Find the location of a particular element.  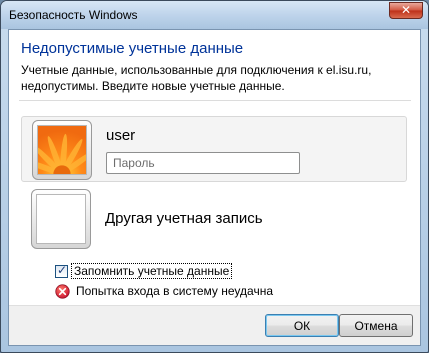

close-button: ✕ is located at coordinates (406, 10).